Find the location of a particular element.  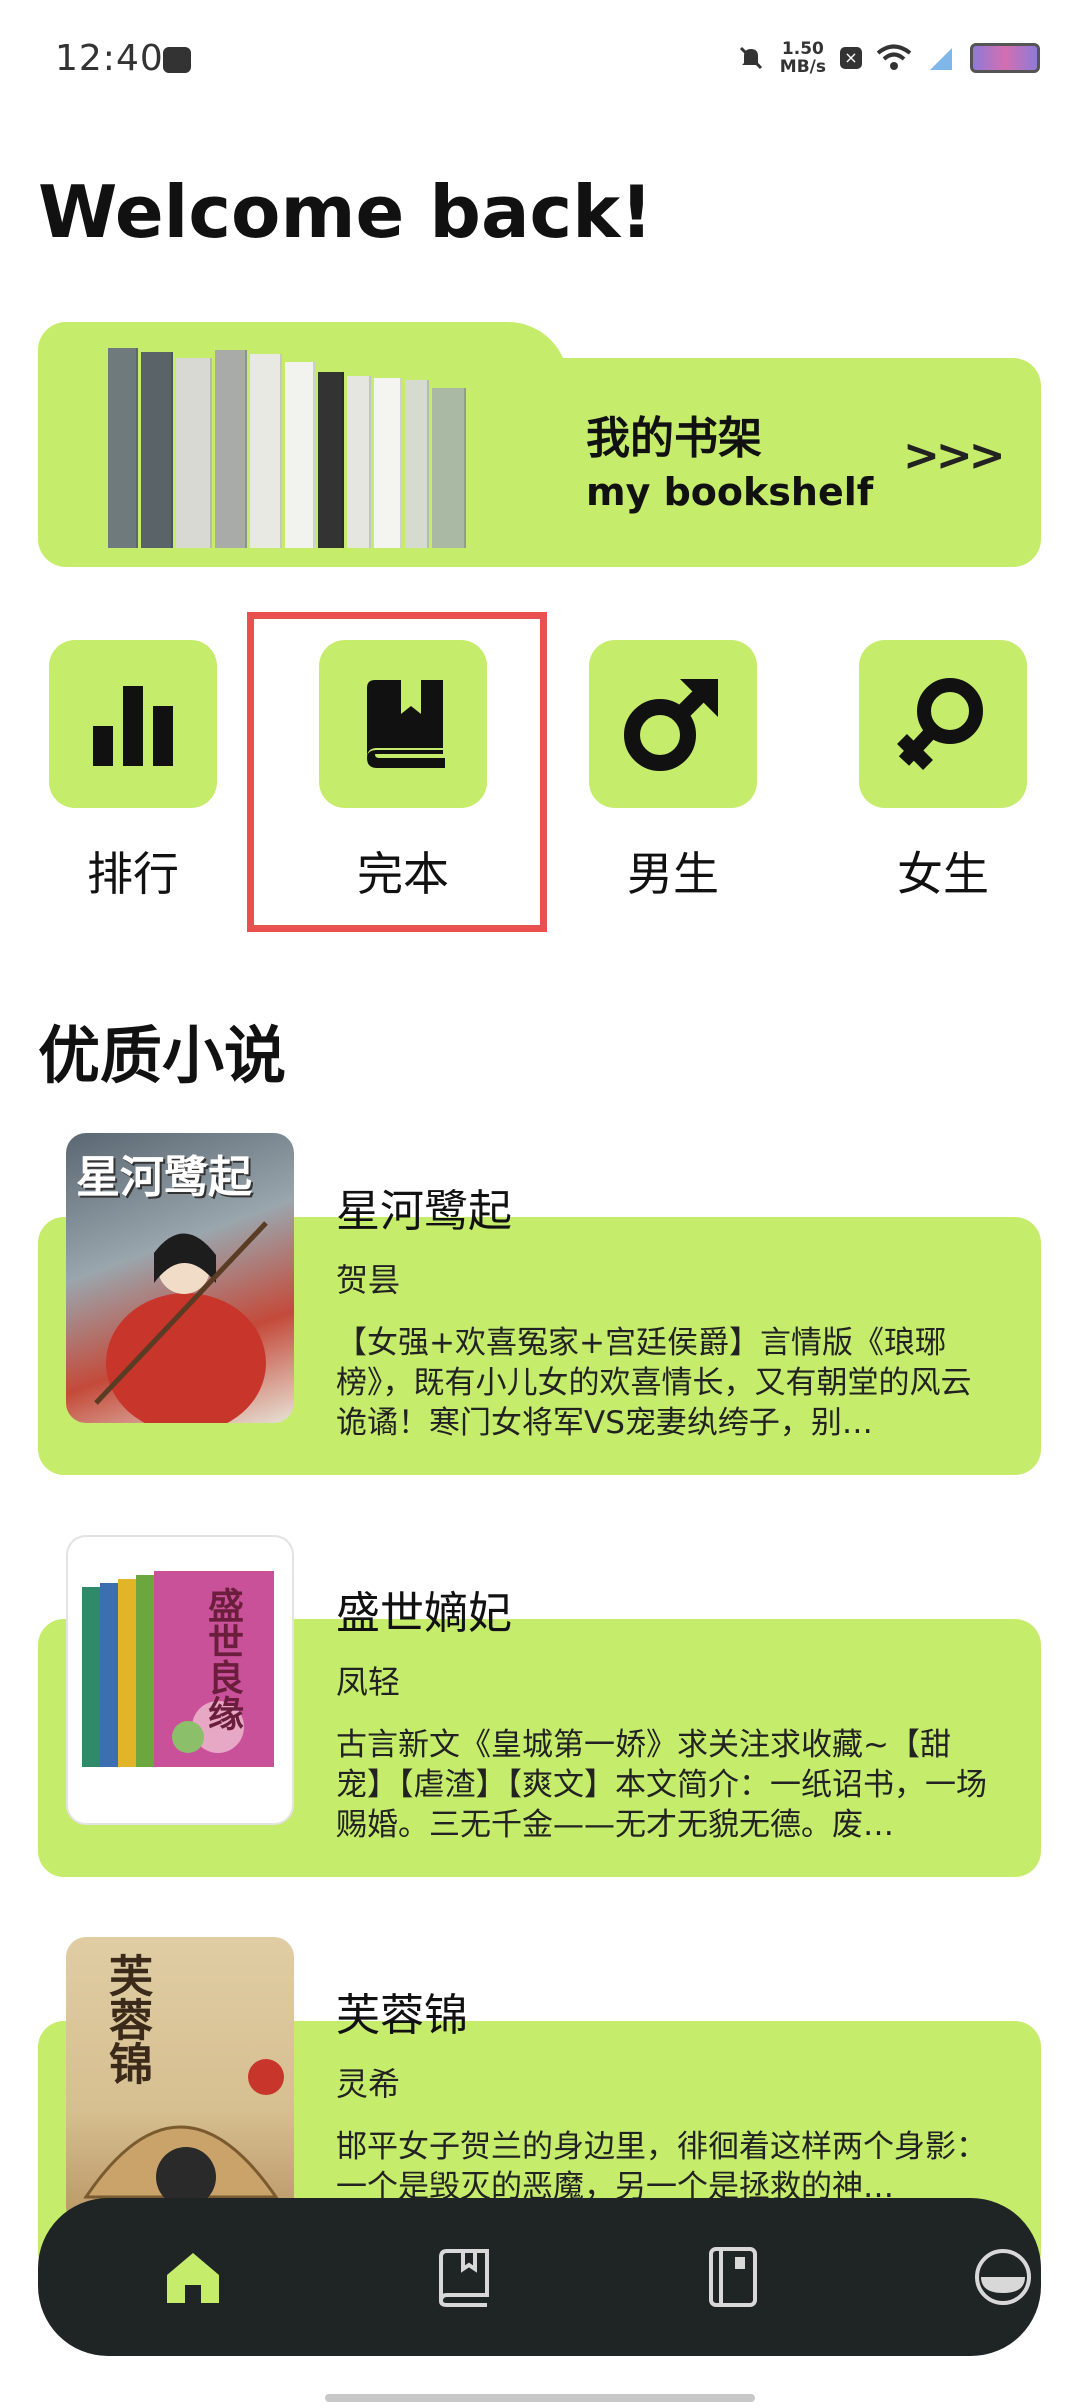

mute-icon is located at coordinates (750, 58).